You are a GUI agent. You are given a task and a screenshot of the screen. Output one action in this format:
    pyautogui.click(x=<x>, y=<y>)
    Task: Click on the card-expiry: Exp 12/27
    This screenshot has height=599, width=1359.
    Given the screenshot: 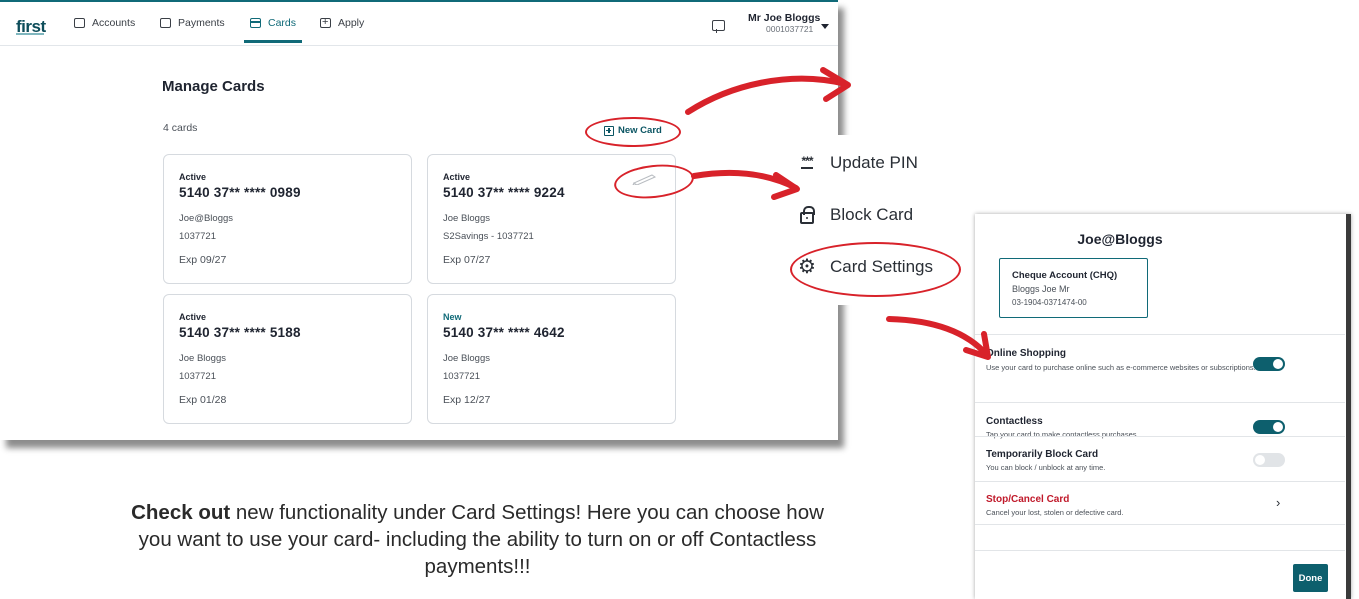 What is the action you would take?
    pyautogui.click(x=467, y=400)
    